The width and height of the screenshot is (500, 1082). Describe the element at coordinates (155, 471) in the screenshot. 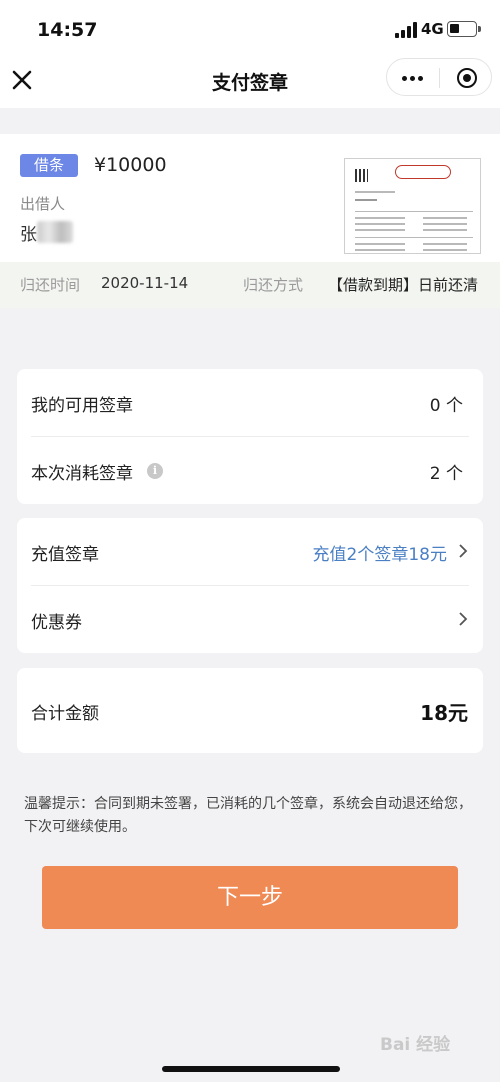

I see `info-icon: i` at that location.